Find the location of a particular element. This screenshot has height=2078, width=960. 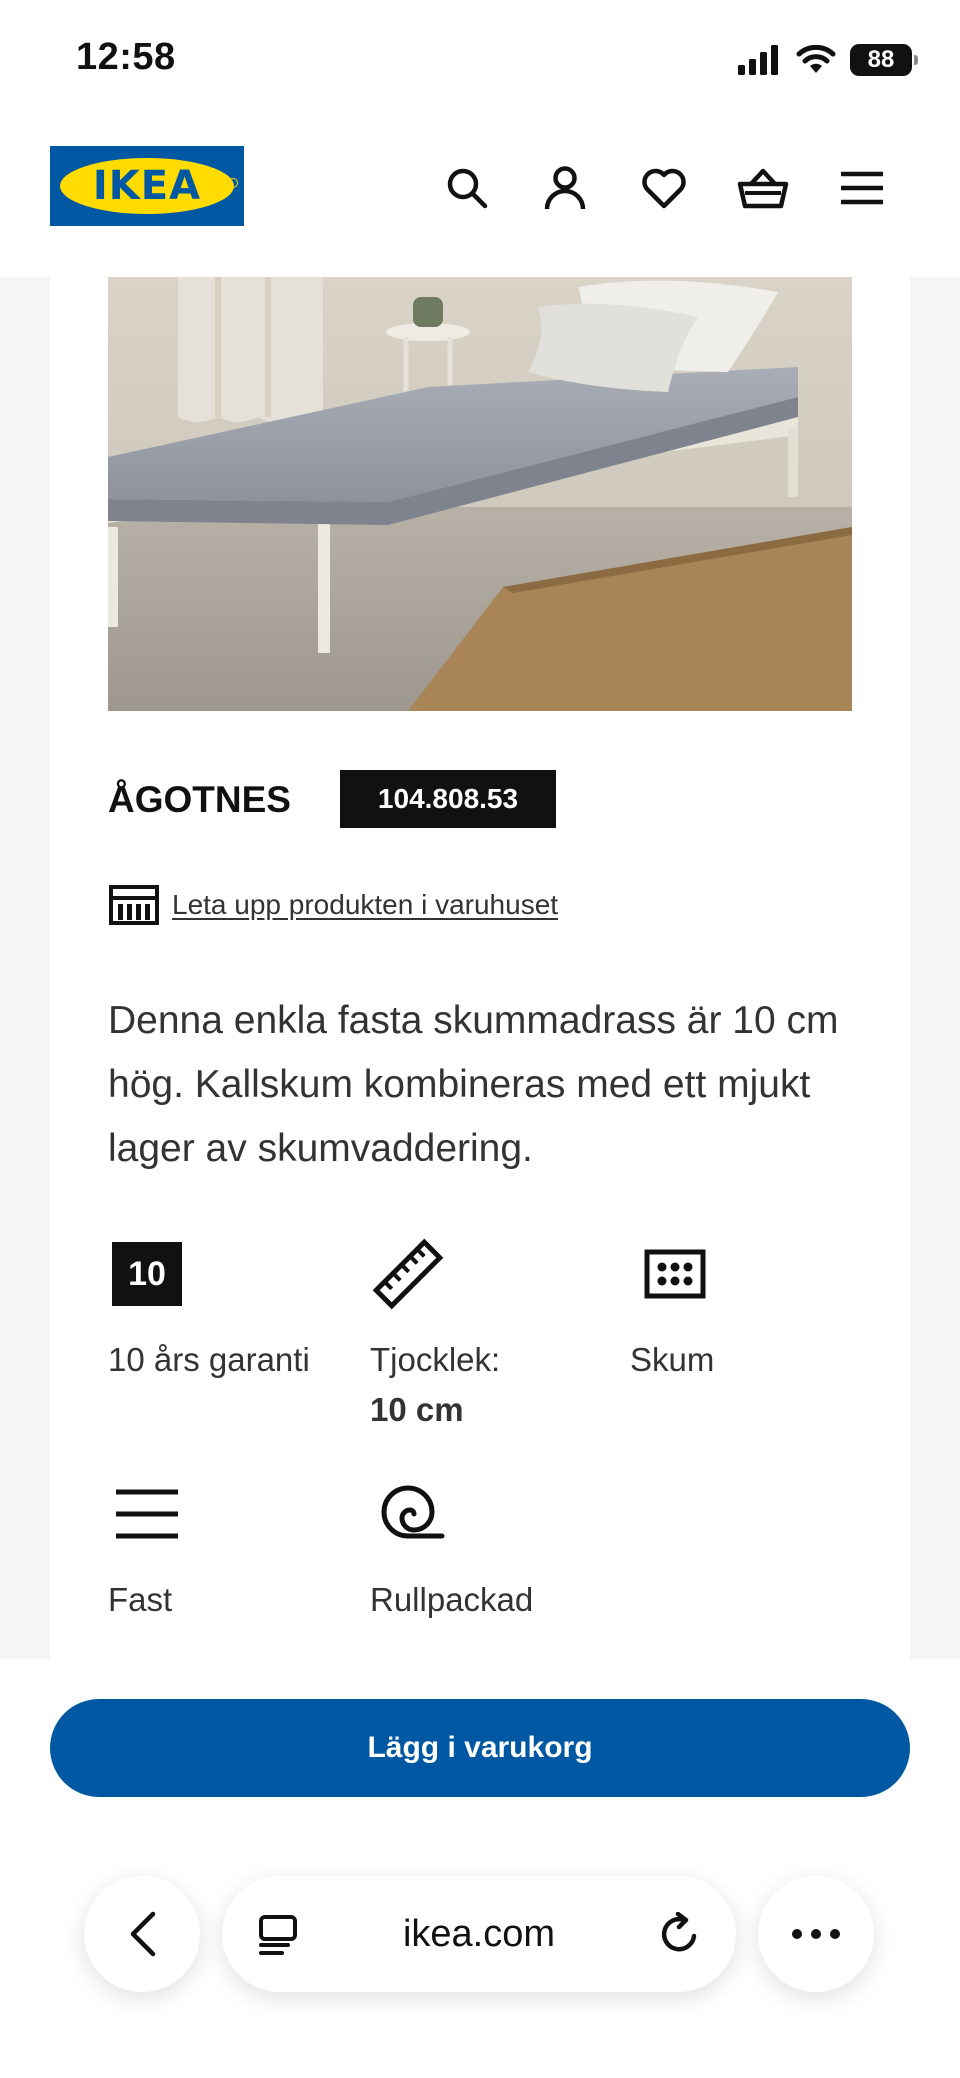

feature-foam: Skum is located at coordinates (750, 1311).